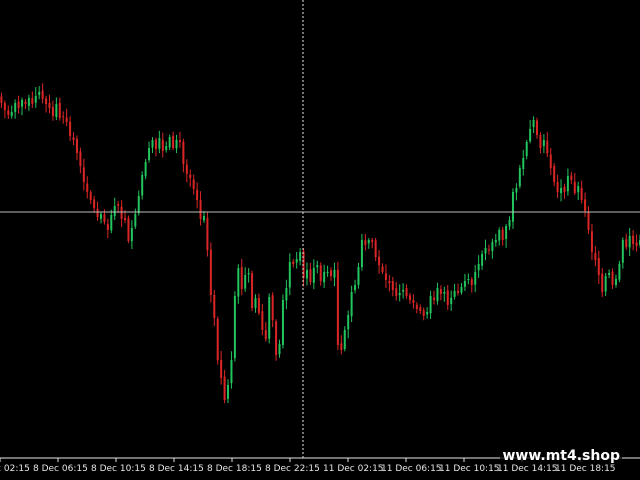 This screenshot has width=640, height=480. I want to click on site-watermark: www.mt4.shop, so click(561, 456).